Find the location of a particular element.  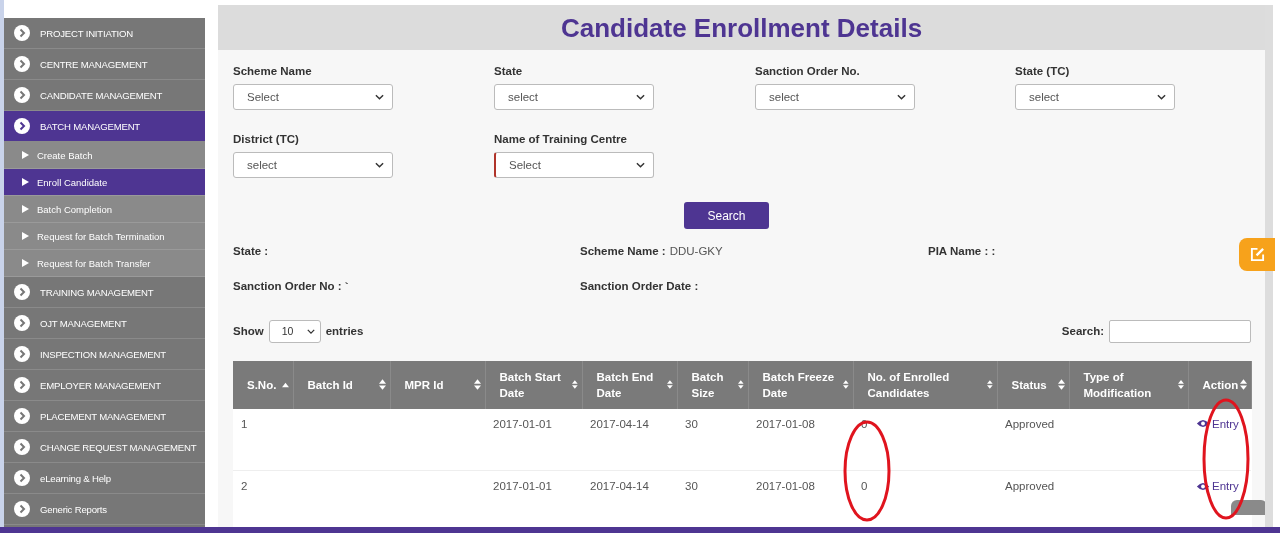

edit-button is located at coordinates (1257, 254).